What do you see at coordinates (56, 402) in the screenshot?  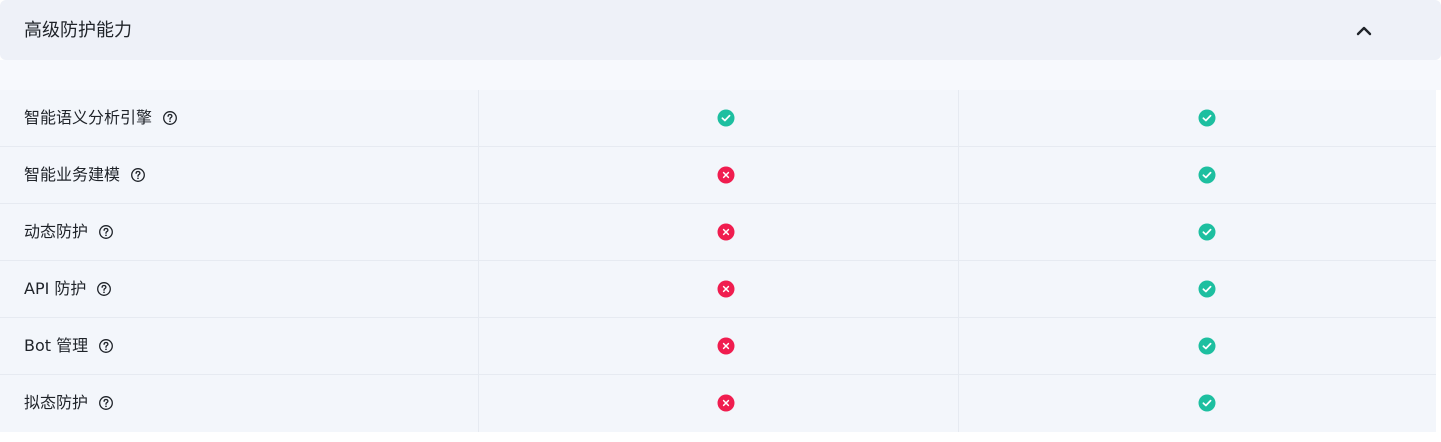 I see `feature-label: 拟态防护` at bounding box center [56, 402].